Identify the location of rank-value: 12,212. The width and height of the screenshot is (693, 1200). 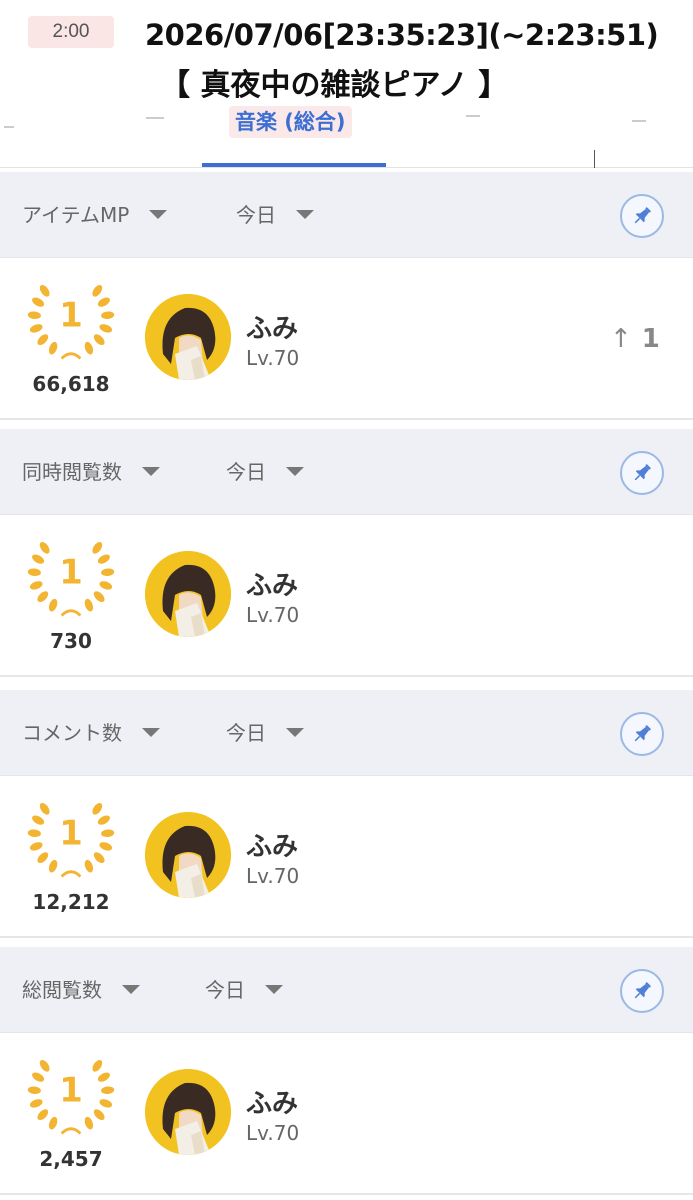
(71, 902).